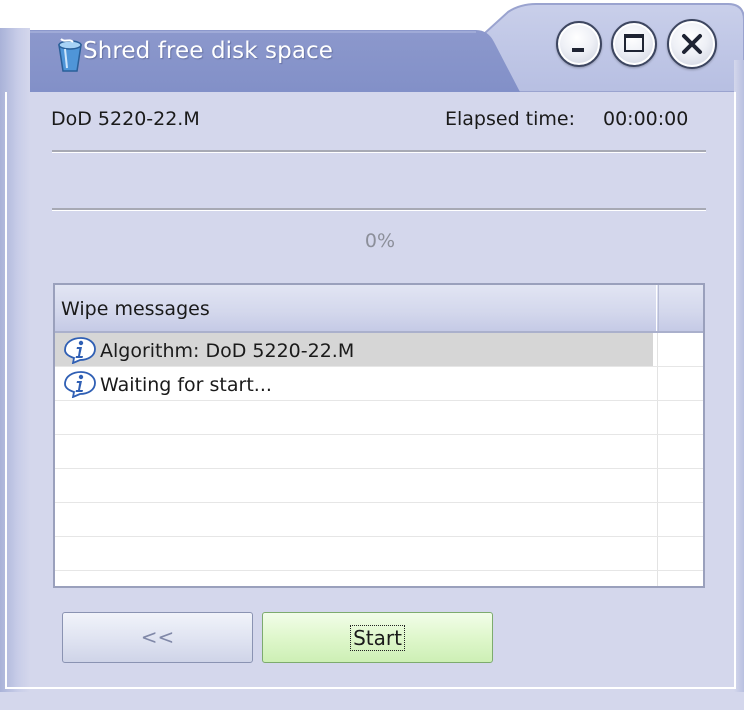 The height and width of the screenshot is (710, 744). What do you see at coordinates (380, 241) in the screenshot?
I see `progress-percent: 0%` at bounding box center [380, 241].